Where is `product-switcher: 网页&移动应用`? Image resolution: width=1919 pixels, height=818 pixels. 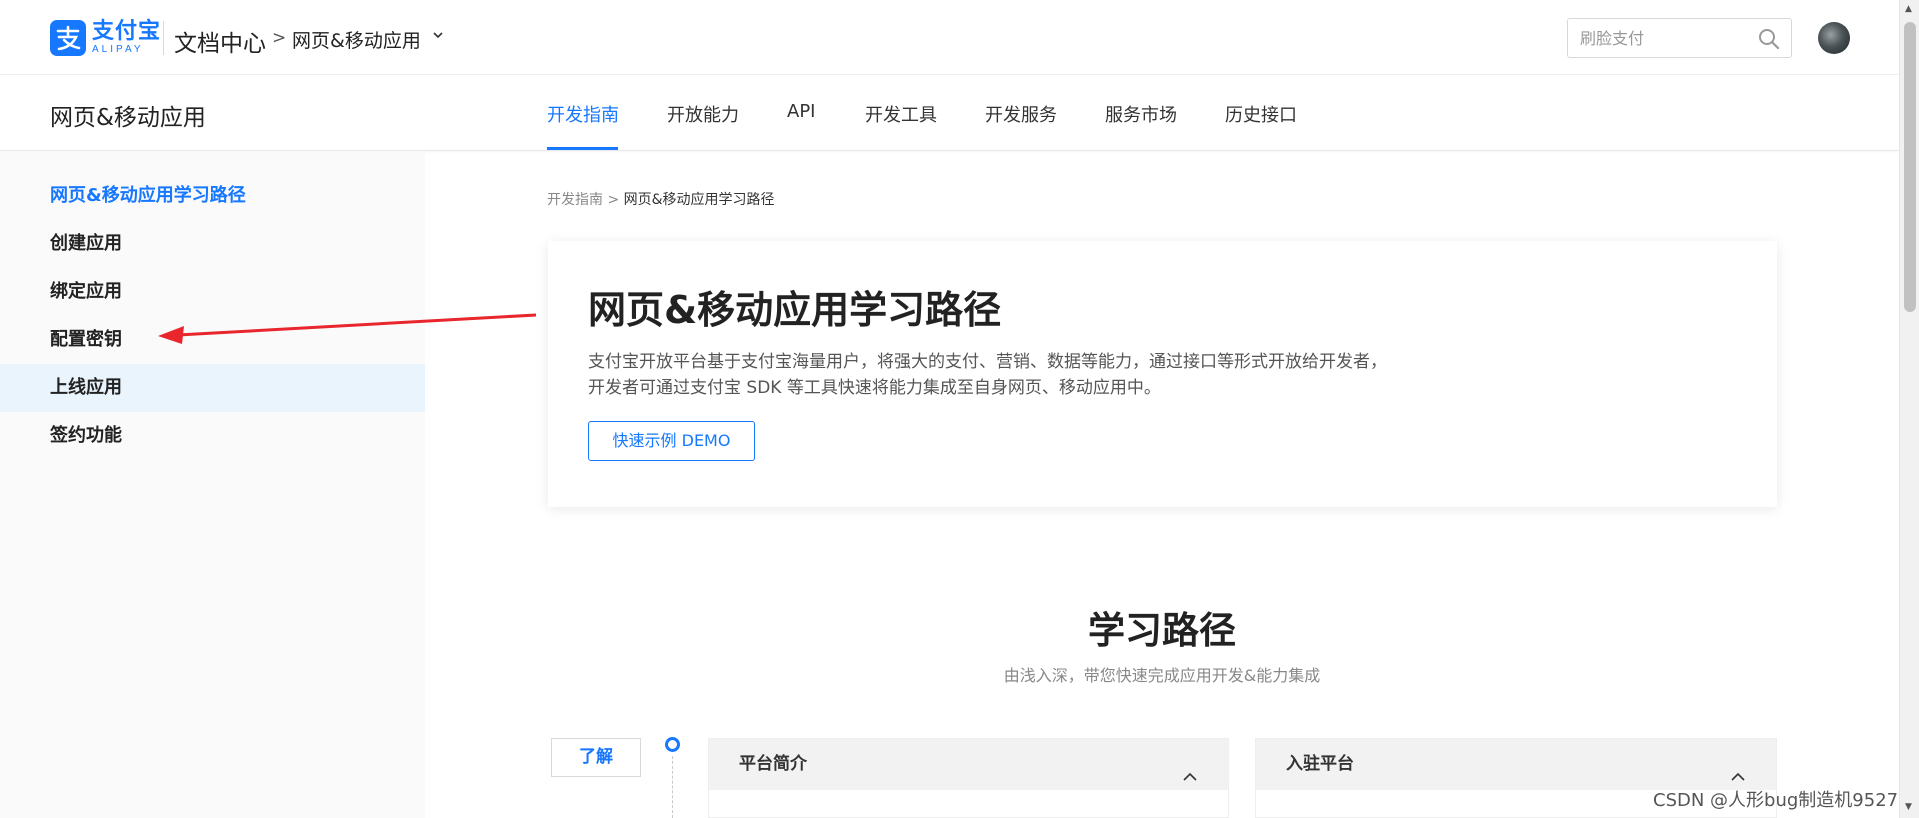 product-switcher: 网页&移动应用 is located at coordinates (356, 39).